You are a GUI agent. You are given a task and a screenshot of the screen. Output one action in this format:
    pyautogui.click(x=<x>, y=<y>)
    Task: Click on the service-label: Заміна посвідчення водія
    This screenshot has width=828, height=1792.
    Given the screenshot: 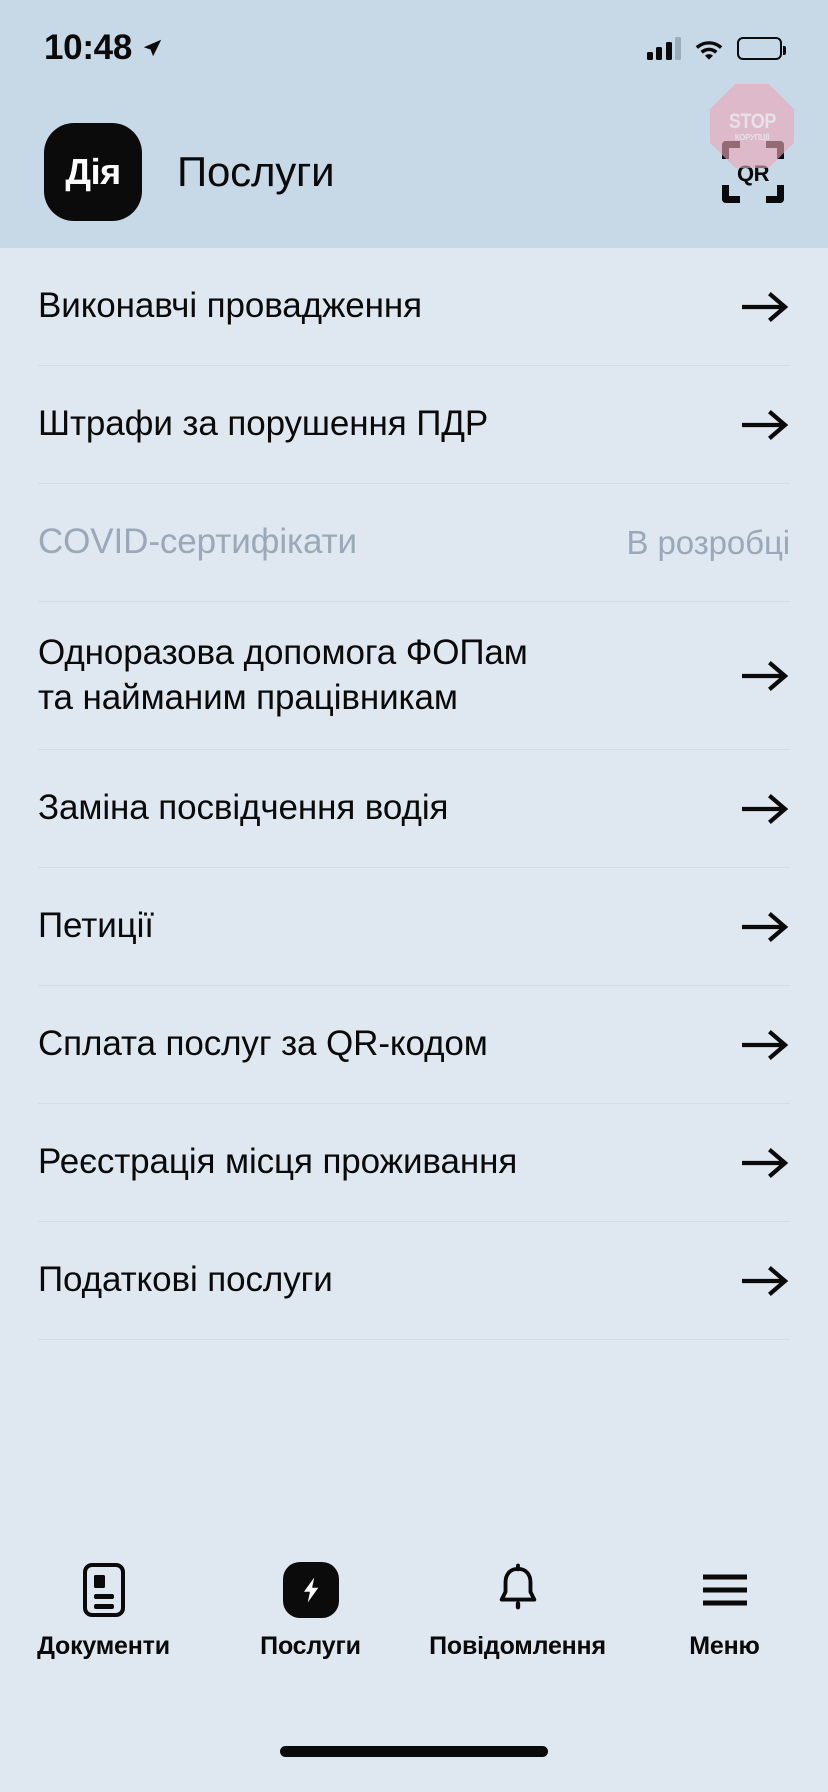 What is the action you would take?
    pyautogui.click(x=243, y=808)
    